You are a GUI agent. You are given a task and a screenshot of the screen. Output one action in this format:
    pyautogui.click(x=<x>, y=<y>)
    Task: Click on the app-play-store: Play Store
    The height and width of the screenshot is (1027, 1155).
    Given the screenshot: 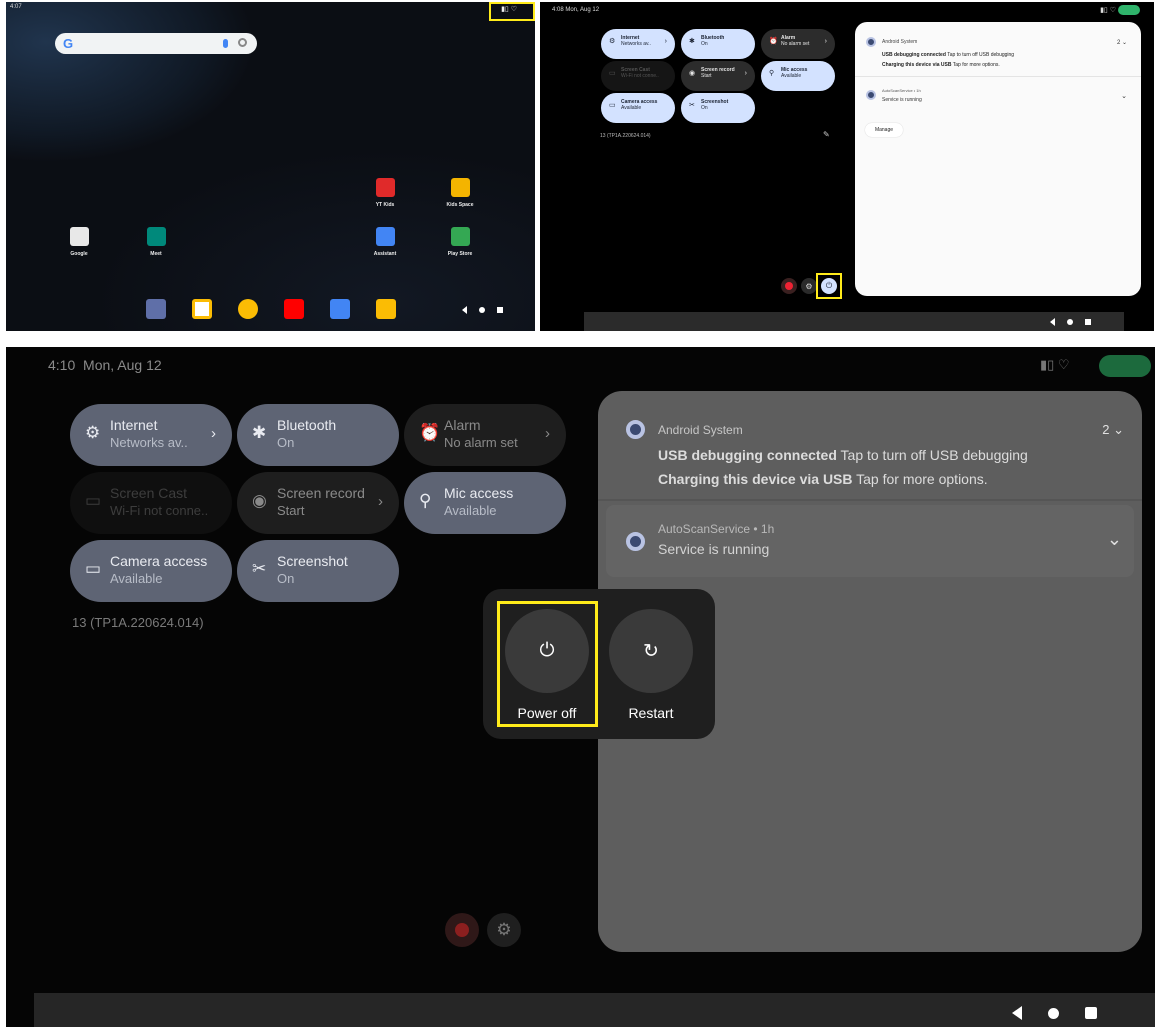 What is the action you would take?
    pyautogui.click(x=460, y=242)
    